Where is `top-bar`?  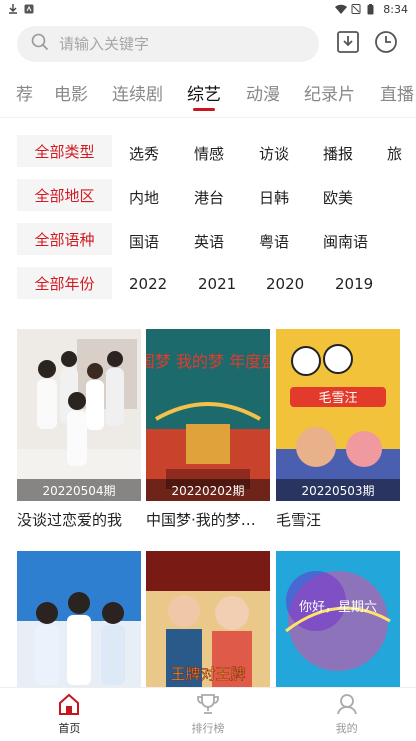 top-bar is located at coordinates (208, 45).